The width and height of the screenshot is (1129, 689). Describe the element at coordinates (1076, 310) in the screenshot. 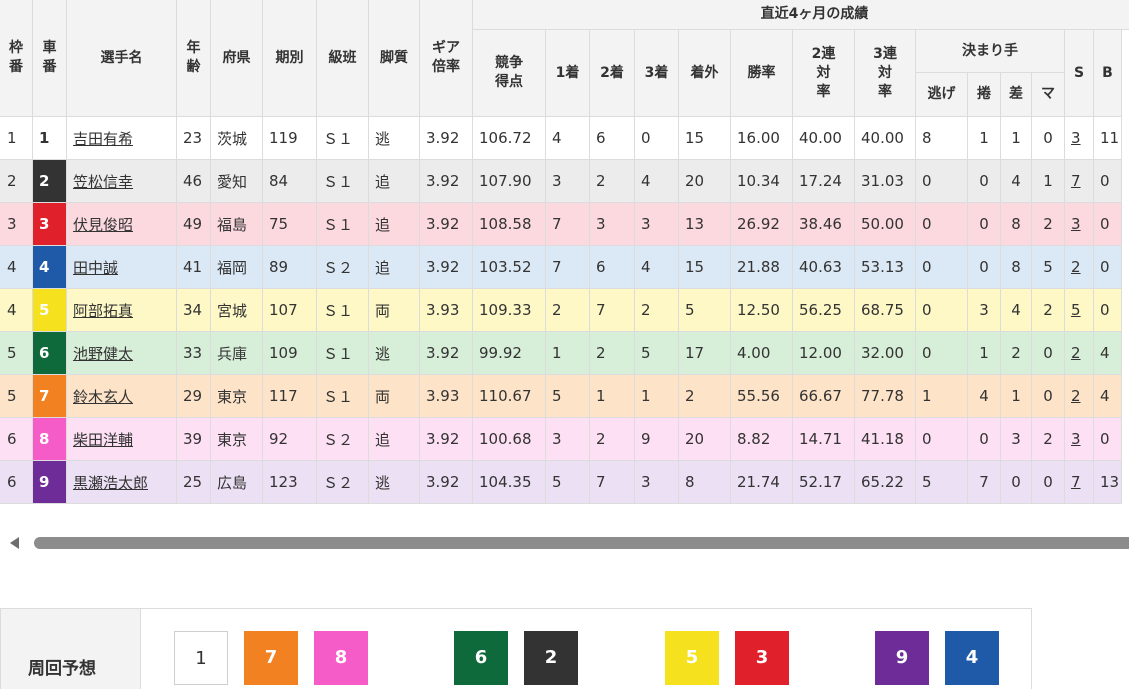

I see `s-count: 5` at that location.